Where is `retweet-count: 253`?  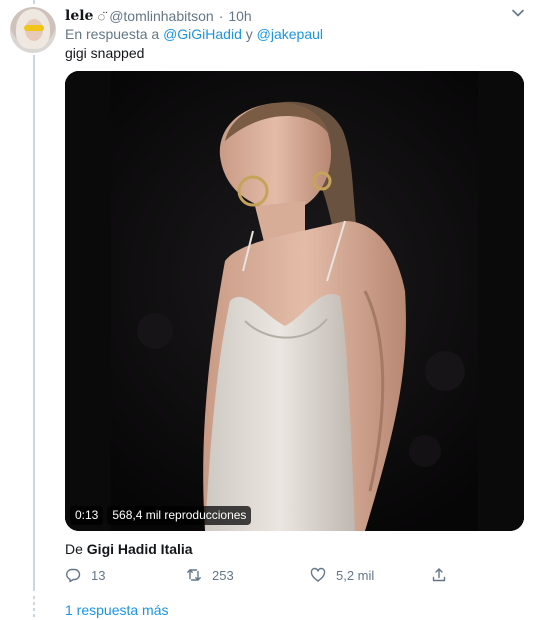 retweet-count: 253 is located at coordinates (223, 575).